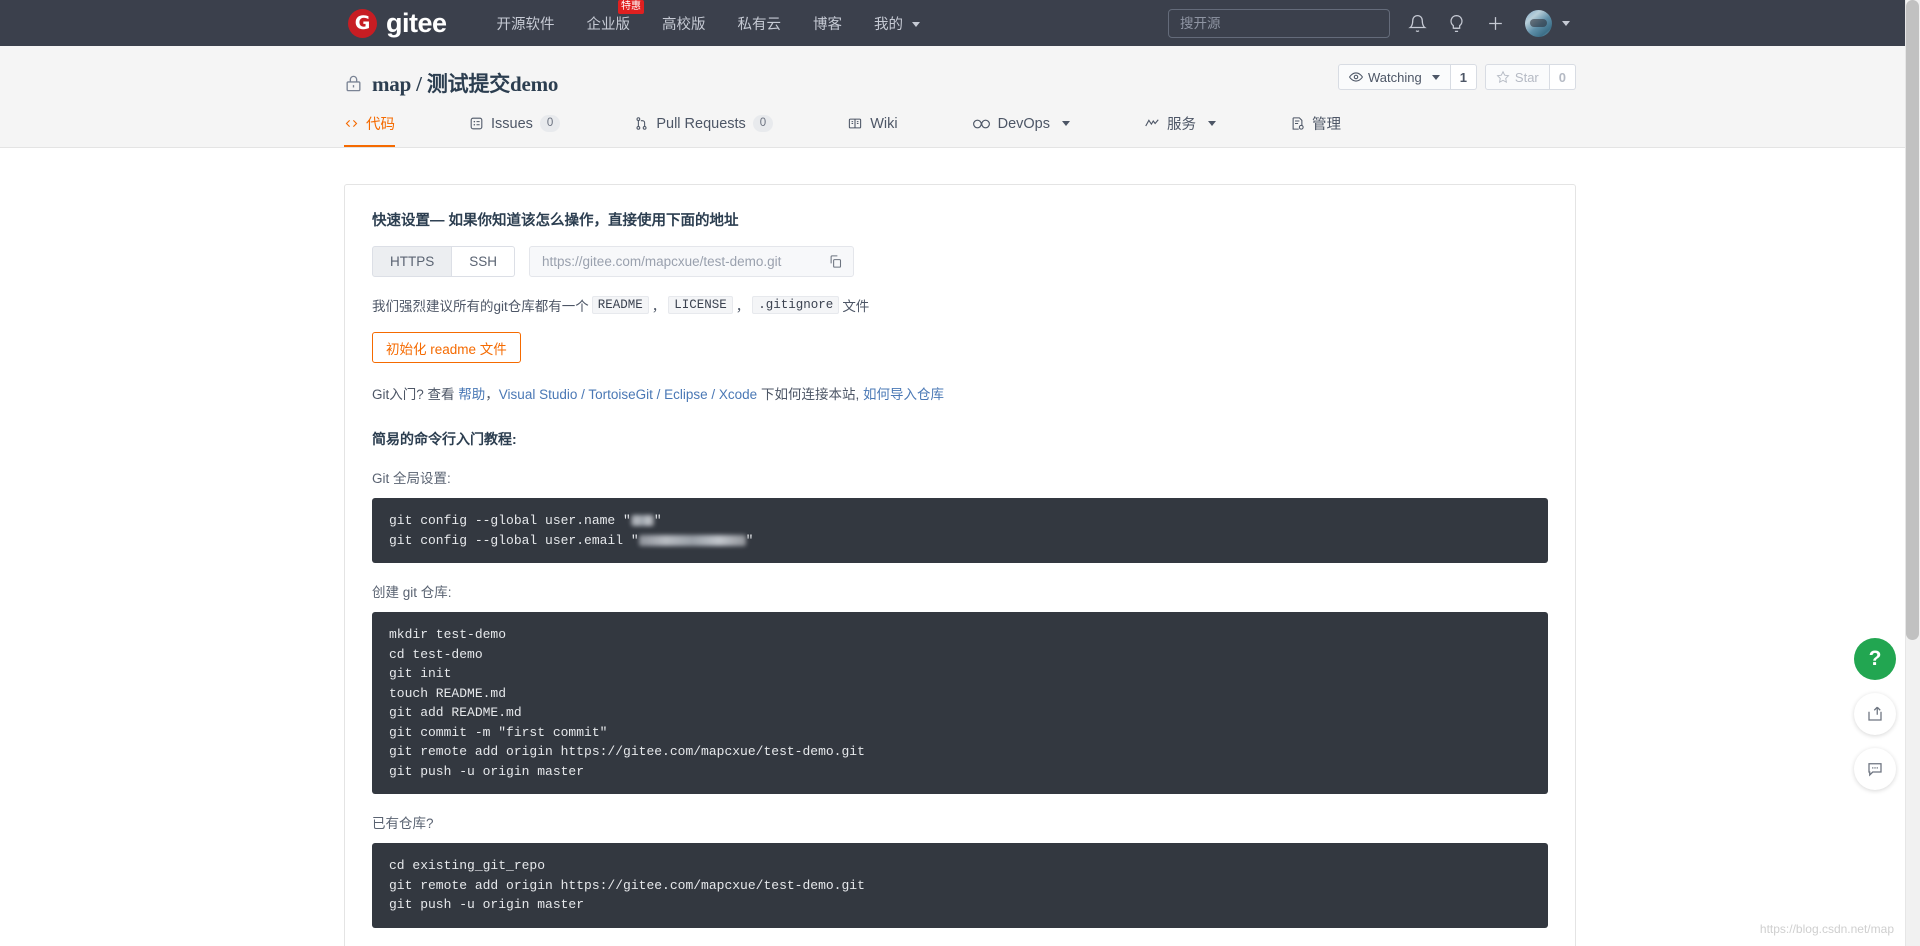  What do you see at coordinates (1526, 77) in the screenshot?
I see `star-label: Star` at bounding box center [1526, 77].